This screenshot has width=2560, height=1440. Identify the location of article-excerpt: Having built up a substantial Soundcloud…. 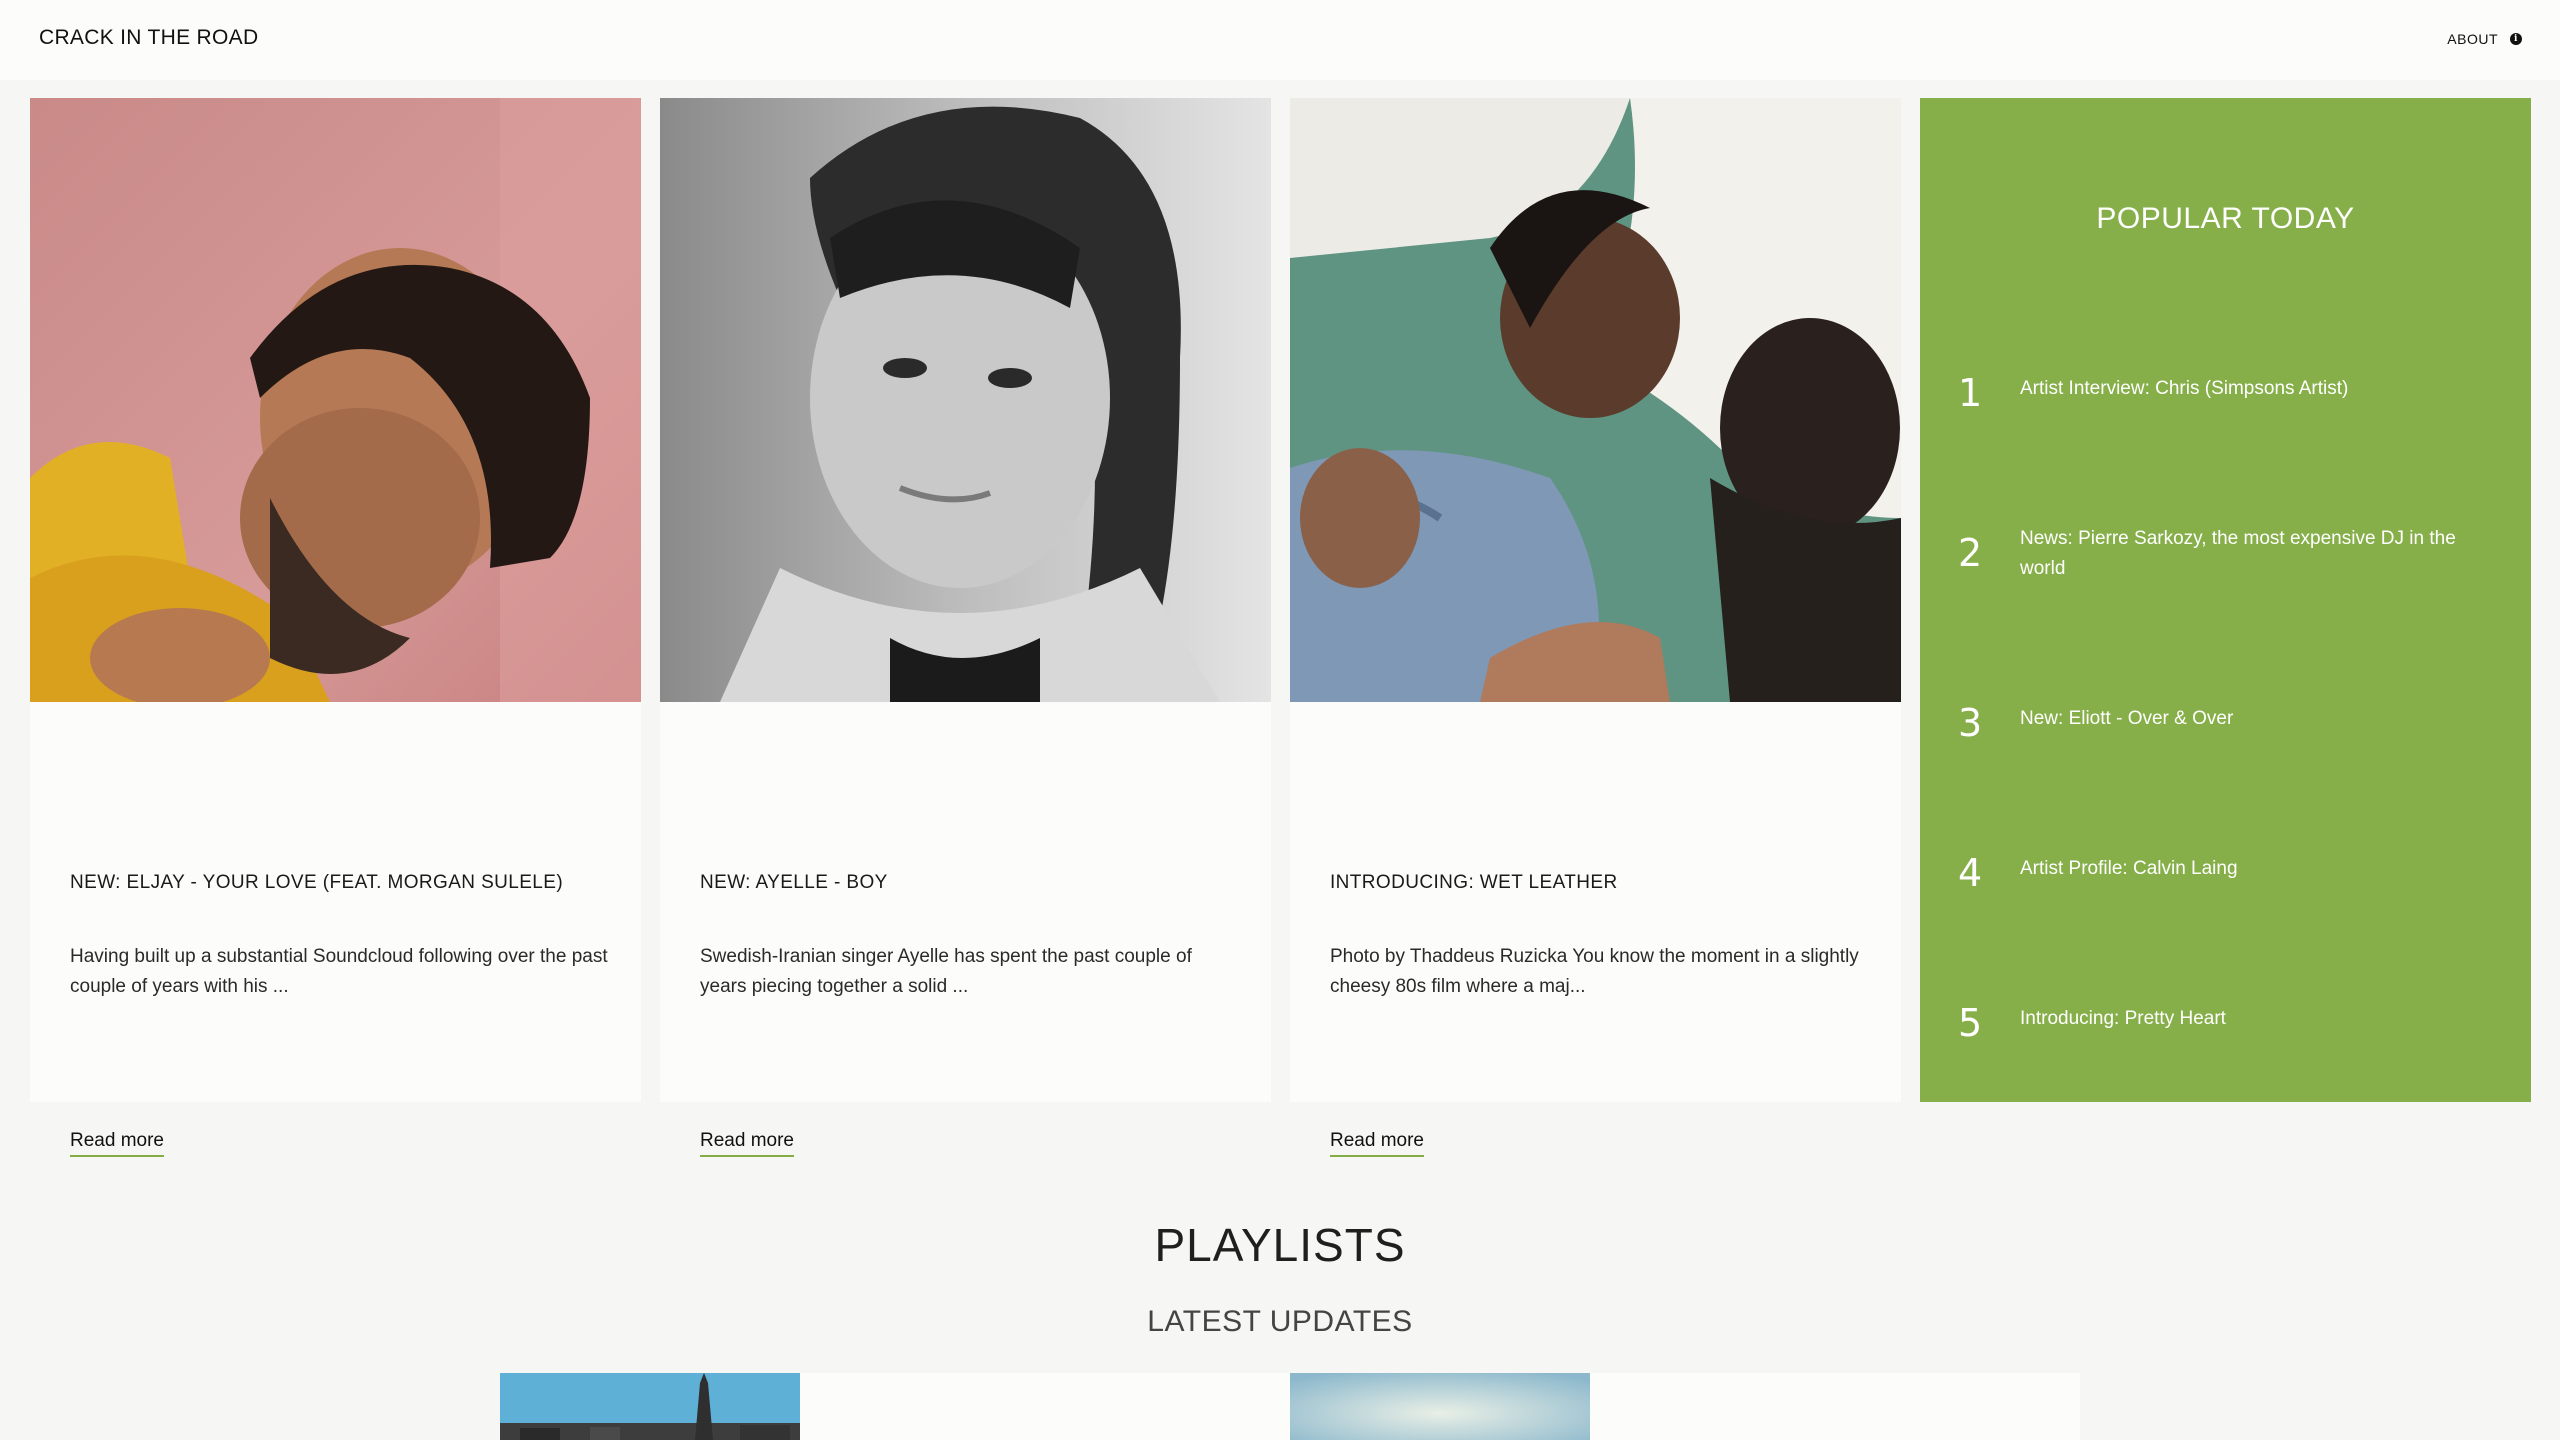
(339, 971).